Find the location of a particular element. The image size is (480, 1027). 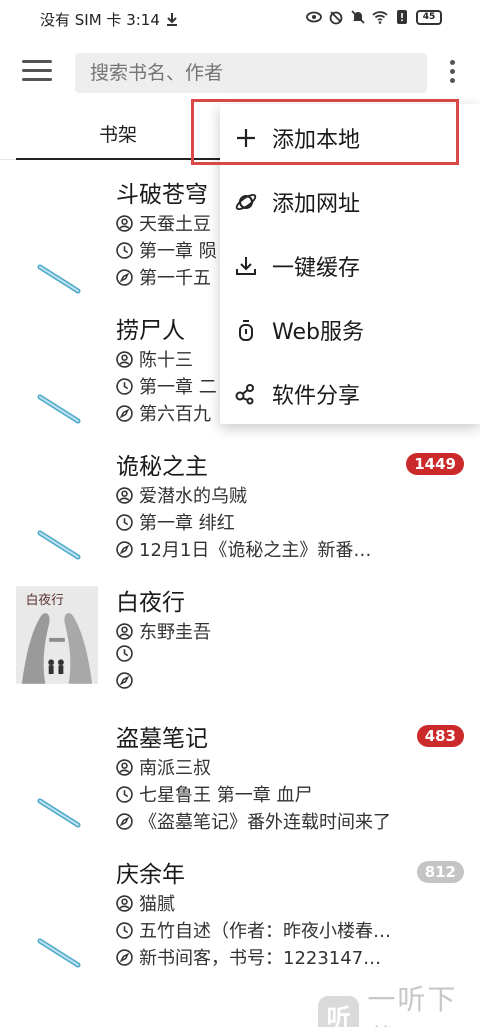

book-author-row: 天蚕土豆 is located at coordinates (163, 223).